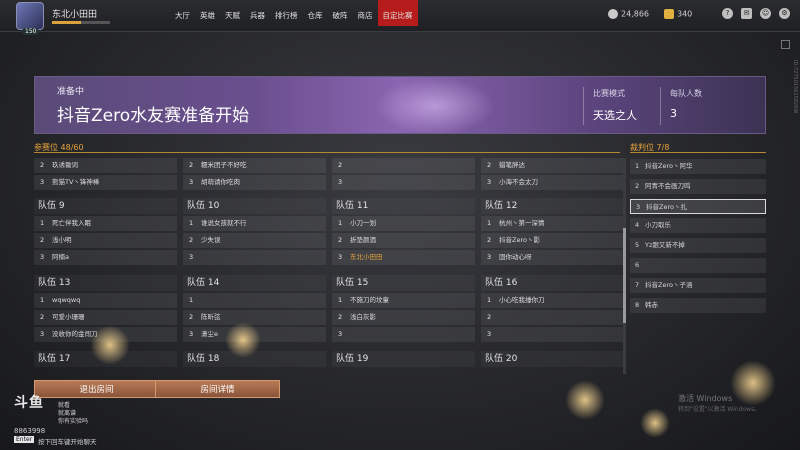 This screenshot has width=800, height=450. What do you see at coordinates (286, 19) in the screenshot?
I see `nav-rankings: 排行榜` at bounding box center [286, 19].